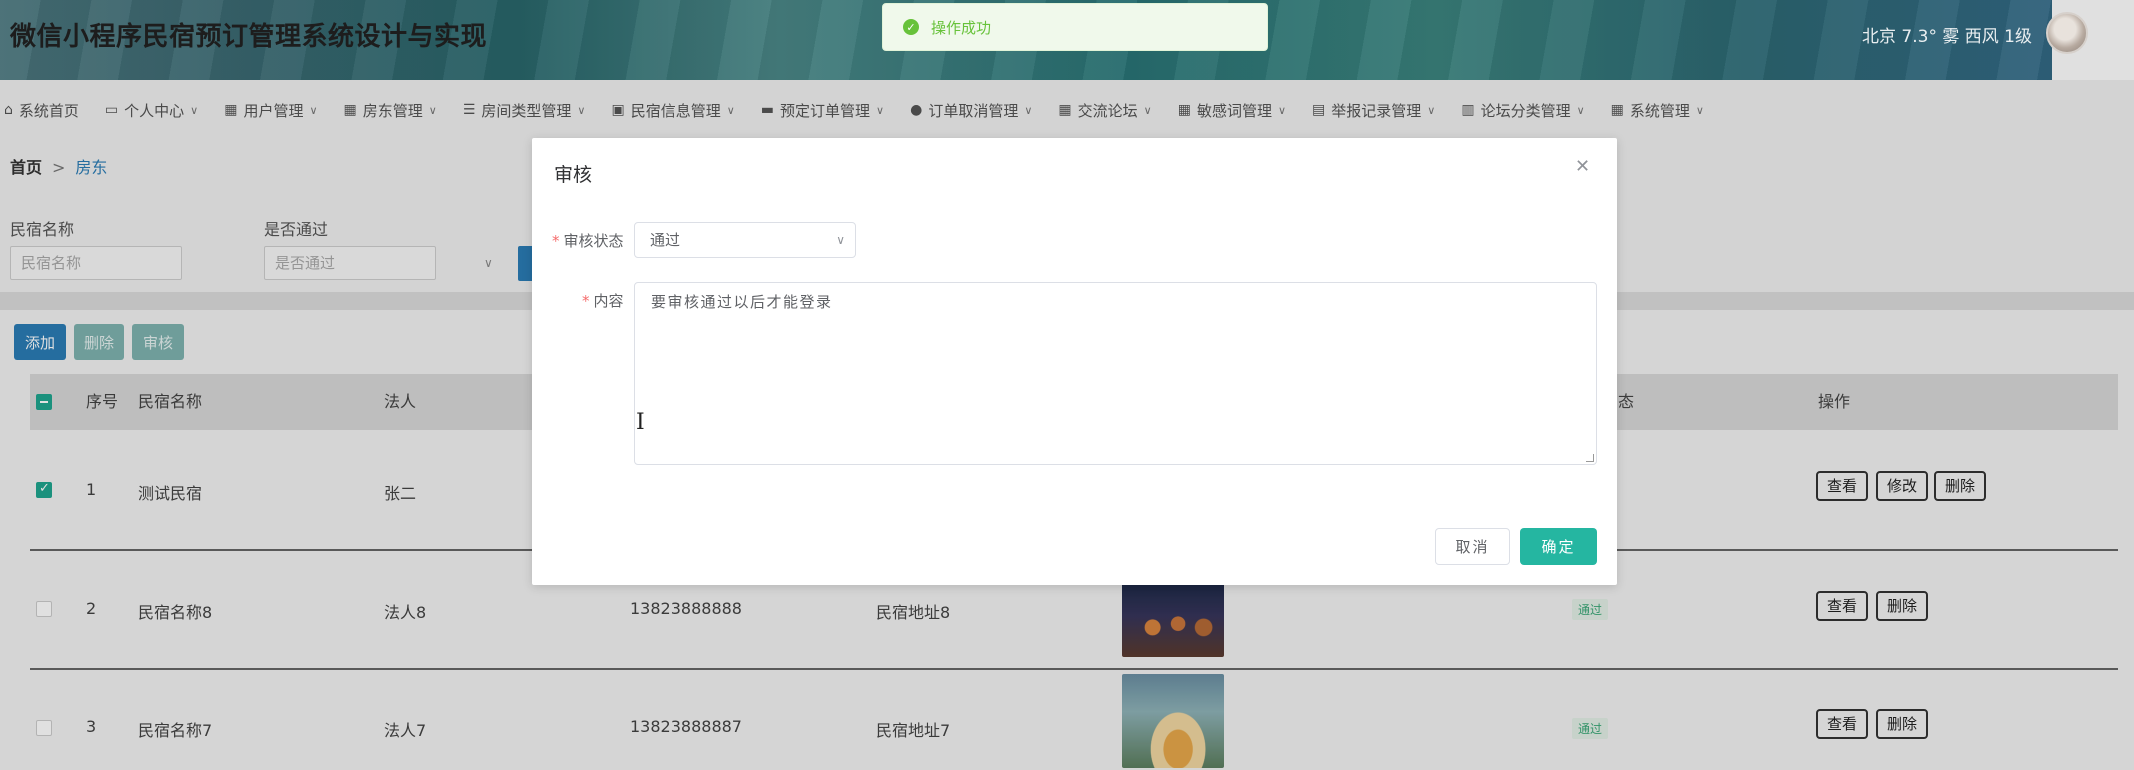 The height and width of the screenshot is (770, 2134). What do you see at coordinates (640, 422) in the screenshot?
I see `text-cursor-icon: I` at bounding box center [640, 422].